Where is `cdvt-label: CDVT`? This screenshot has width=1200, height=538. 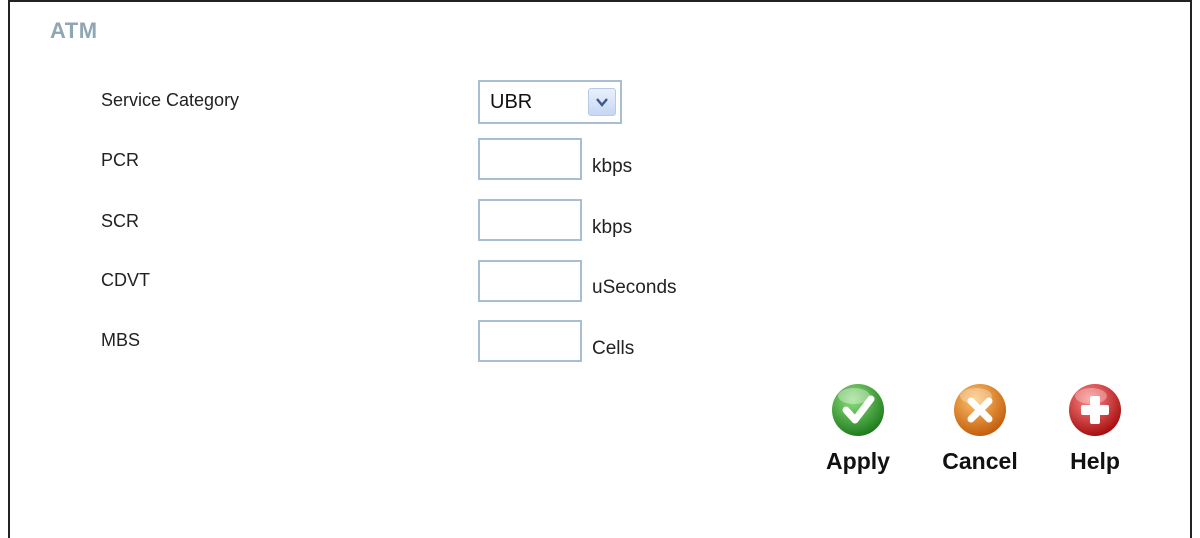
cdvt-label: CDVT is located at coordinates (125, 280).